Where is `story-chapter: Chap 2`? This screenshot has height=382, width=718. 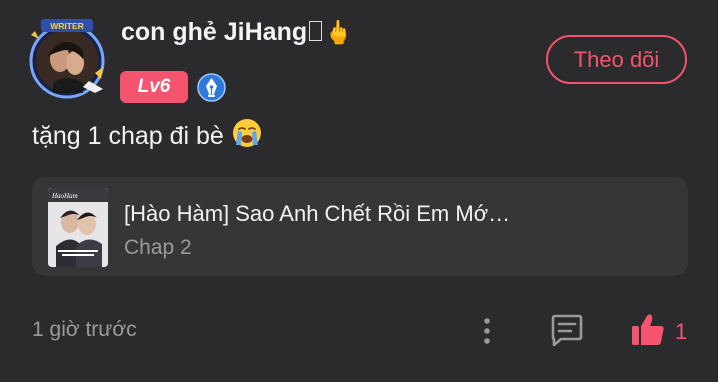
story-chapter: Chap 2 is located at coordinates (158, 248).